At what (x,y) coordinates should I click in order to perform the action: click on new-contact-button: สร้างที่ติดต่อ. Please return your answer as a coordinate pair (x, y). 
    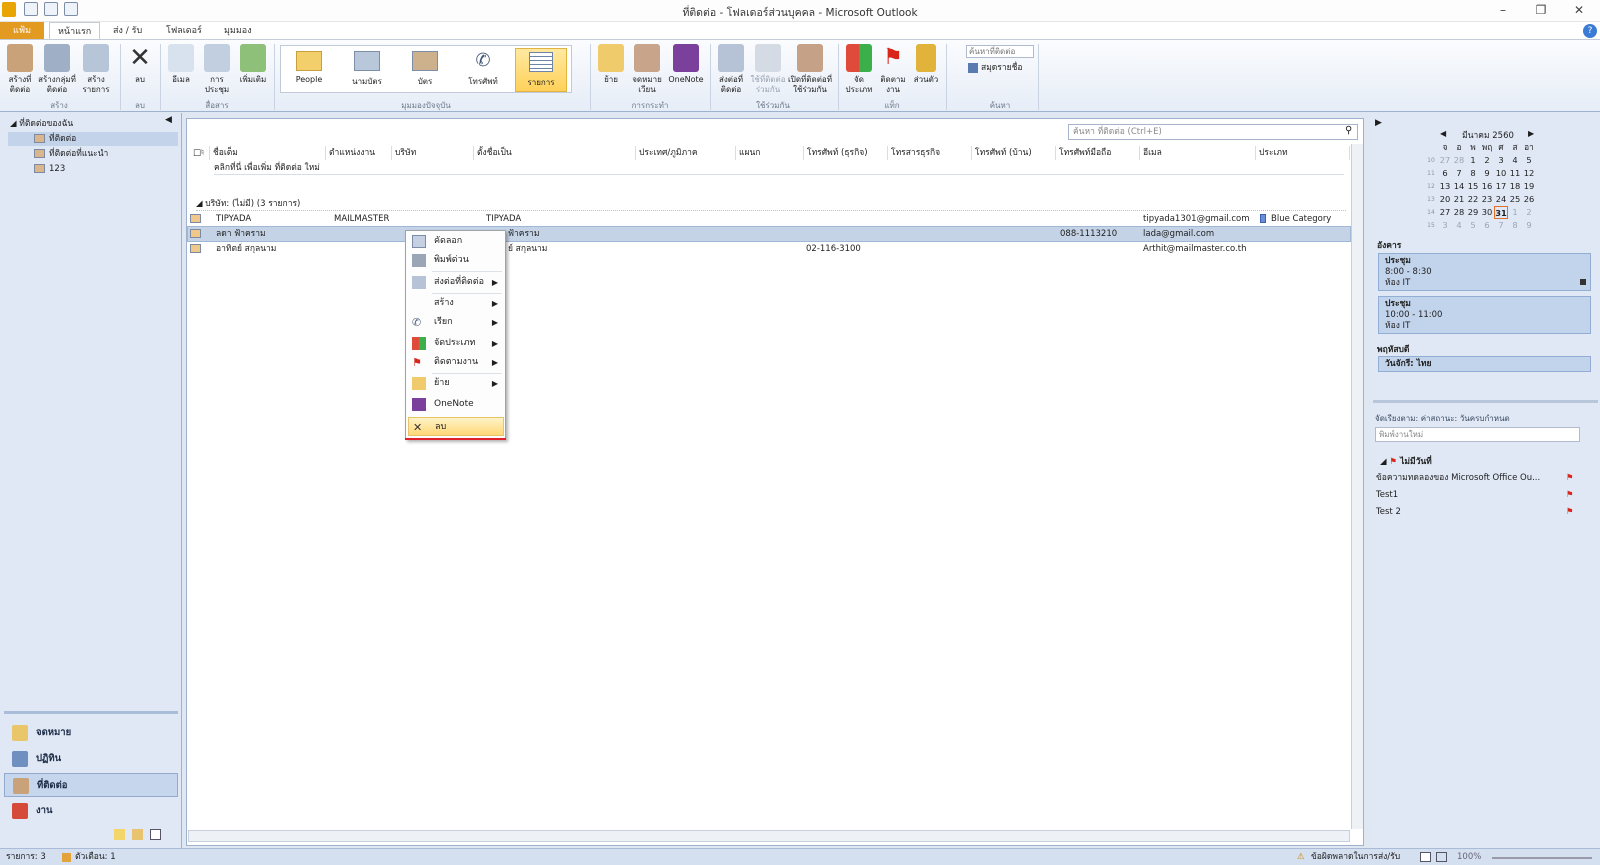
    Looking at the image, I should click on (20, 69).